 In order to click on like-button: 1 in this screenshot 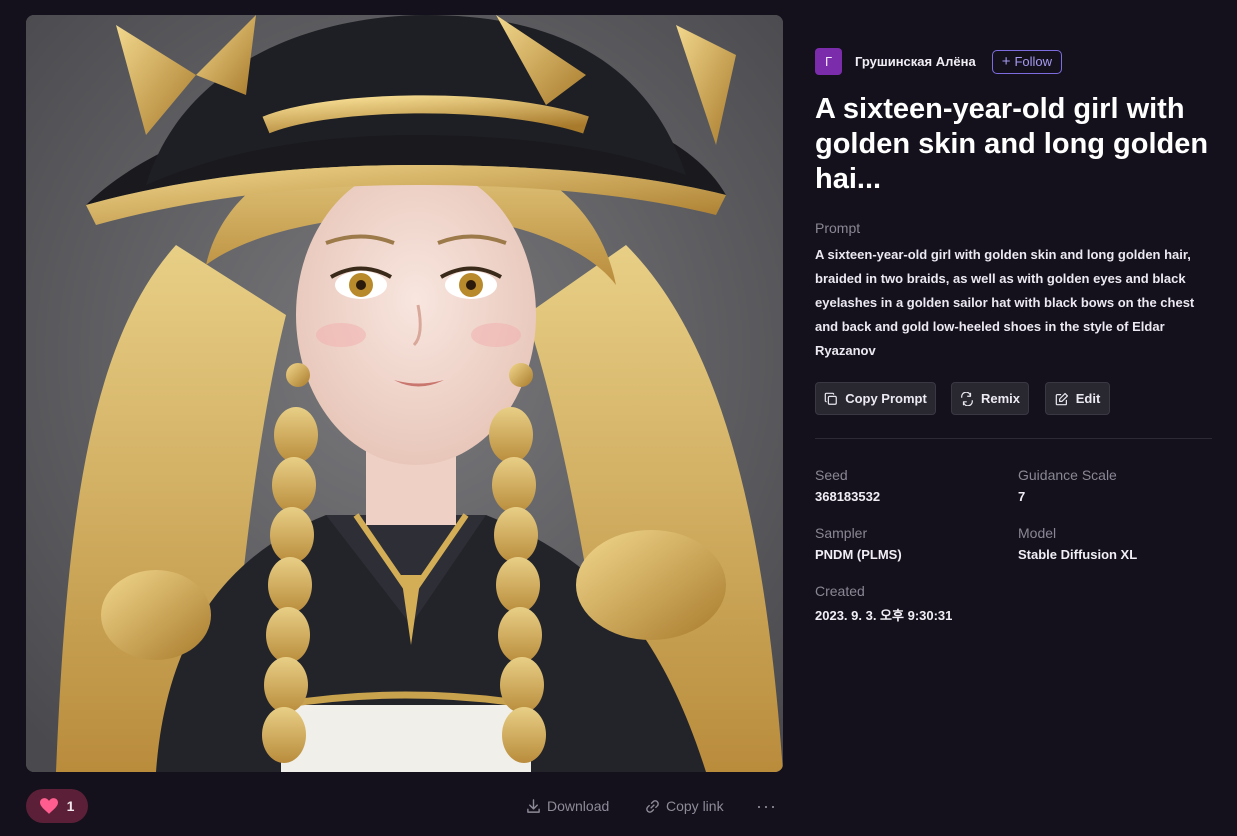, I will do `click(57, 806)`.